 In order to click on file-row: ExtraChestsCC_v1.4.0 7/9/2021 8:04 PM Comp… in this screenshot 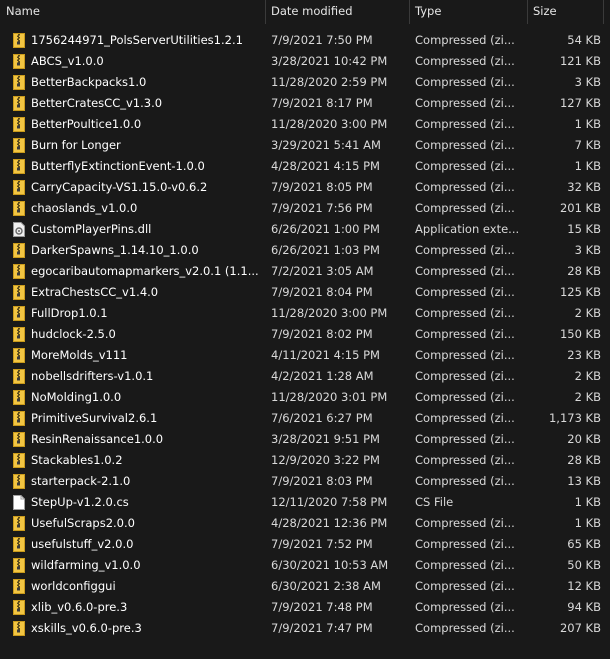, I will do `click(305, 292)`.